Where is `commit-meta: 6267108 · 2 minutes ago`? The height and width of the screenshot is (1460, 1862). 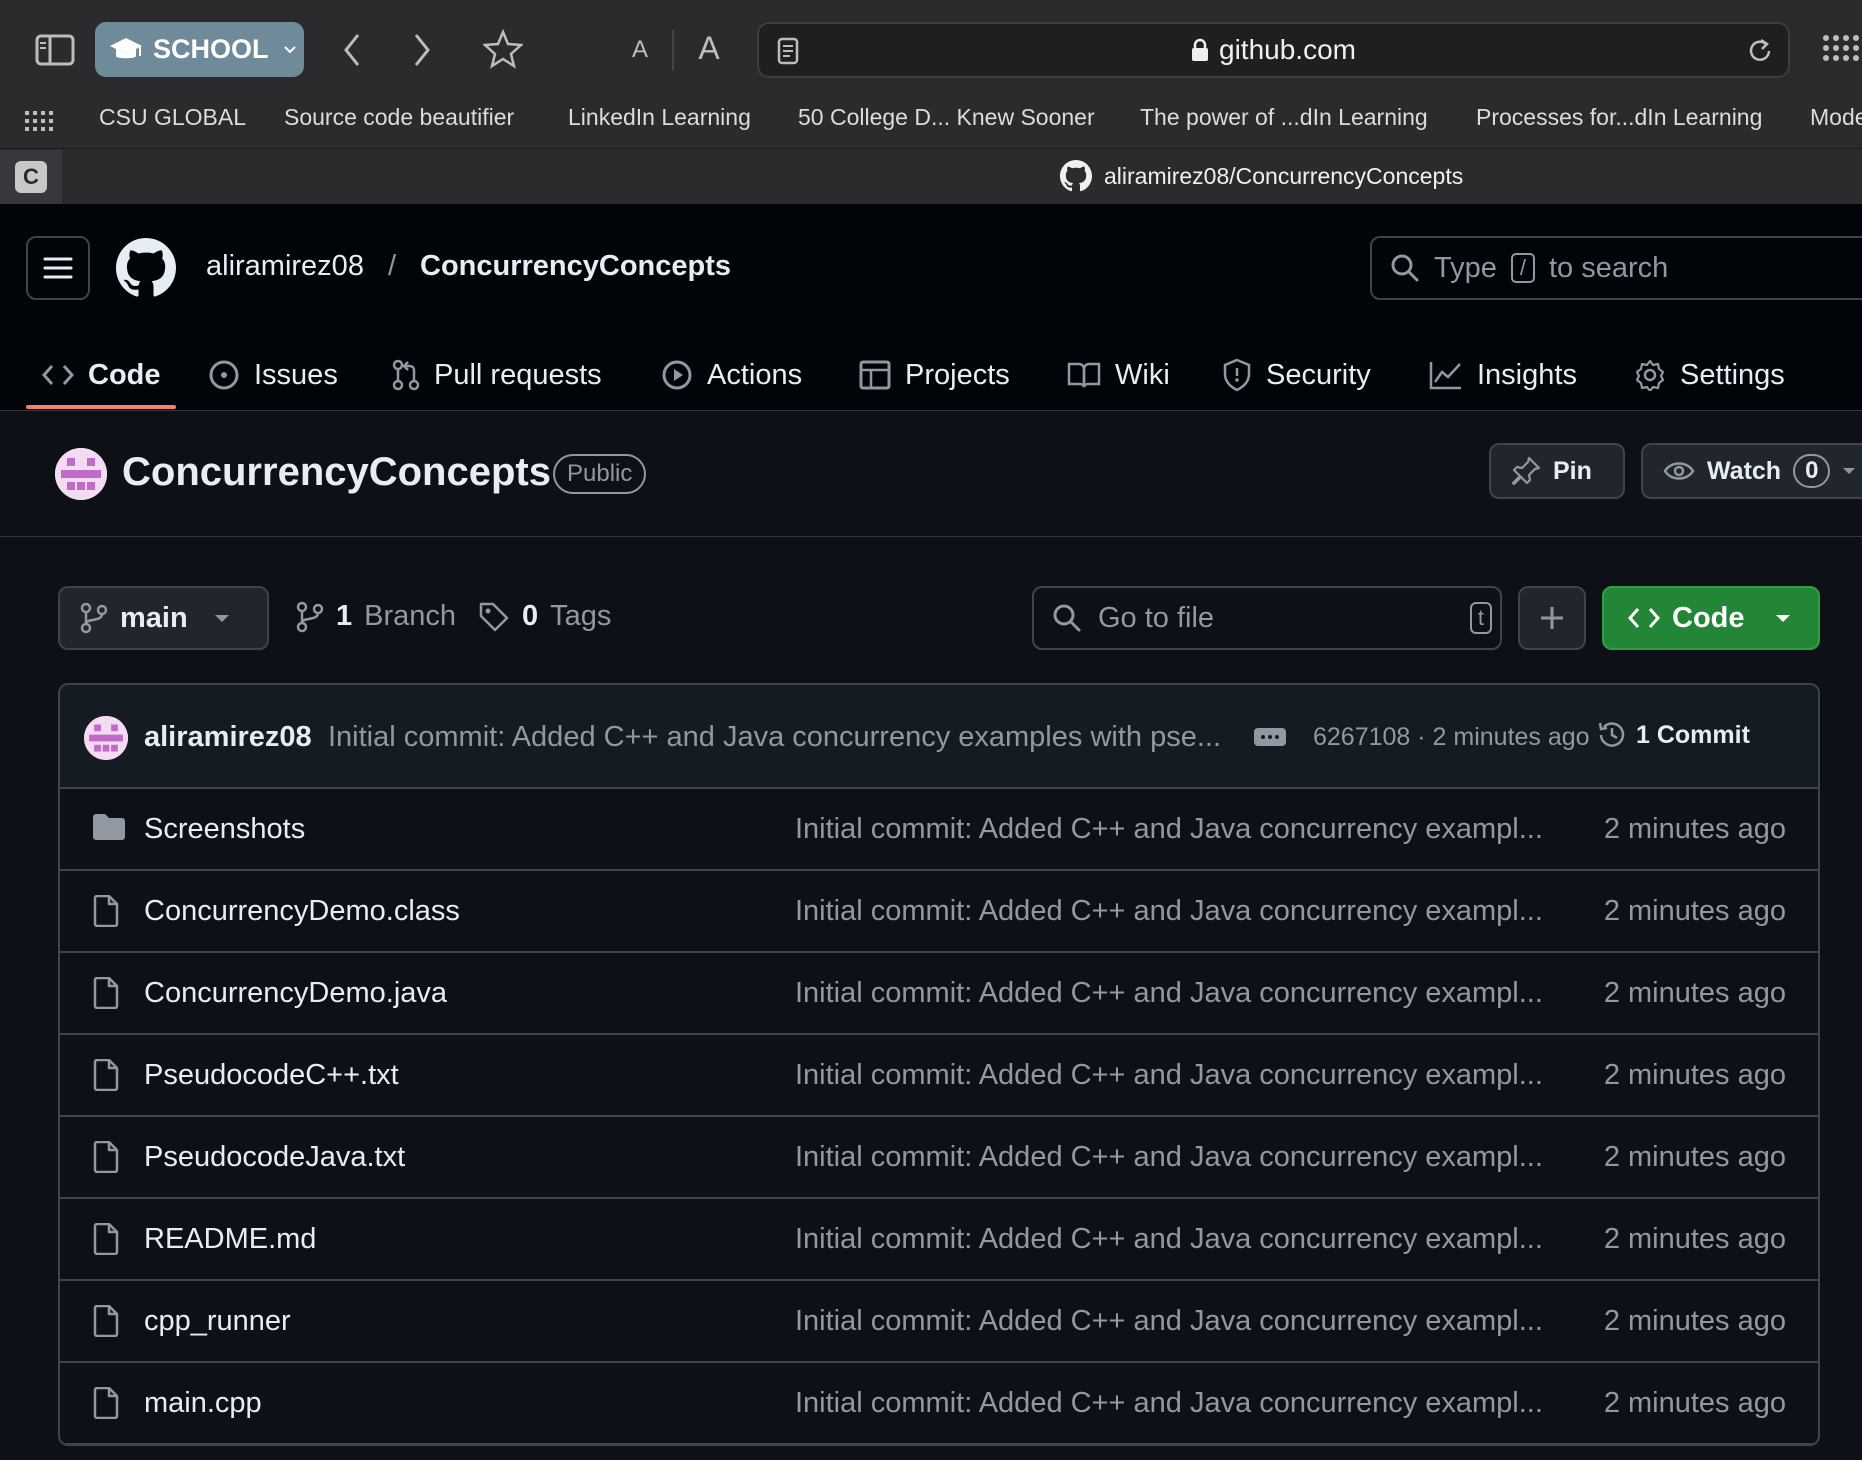
commit-meta: 6267108 · 2 minutes ago is located at coordinates (1451, 737).